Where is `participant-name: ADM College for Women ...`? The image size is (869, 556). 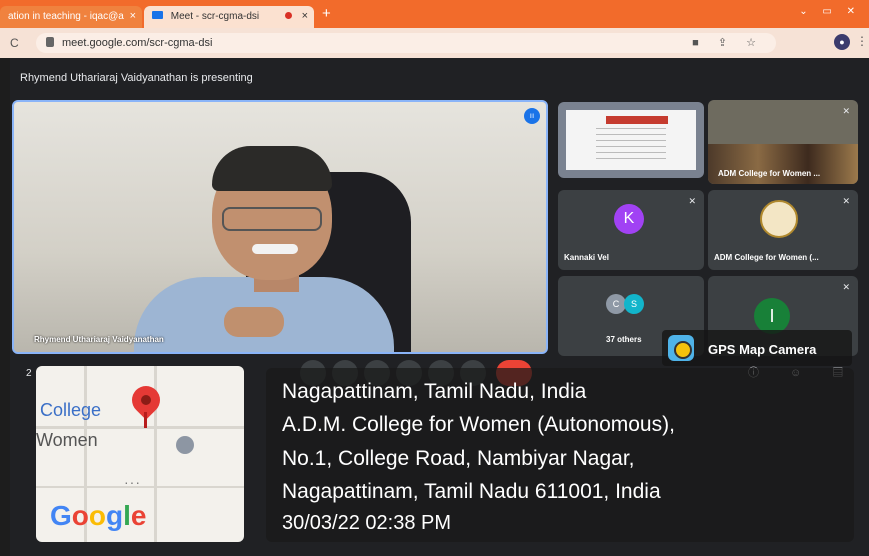 participant-name: ADM College for Women ... is located at coordinates (769, 173).